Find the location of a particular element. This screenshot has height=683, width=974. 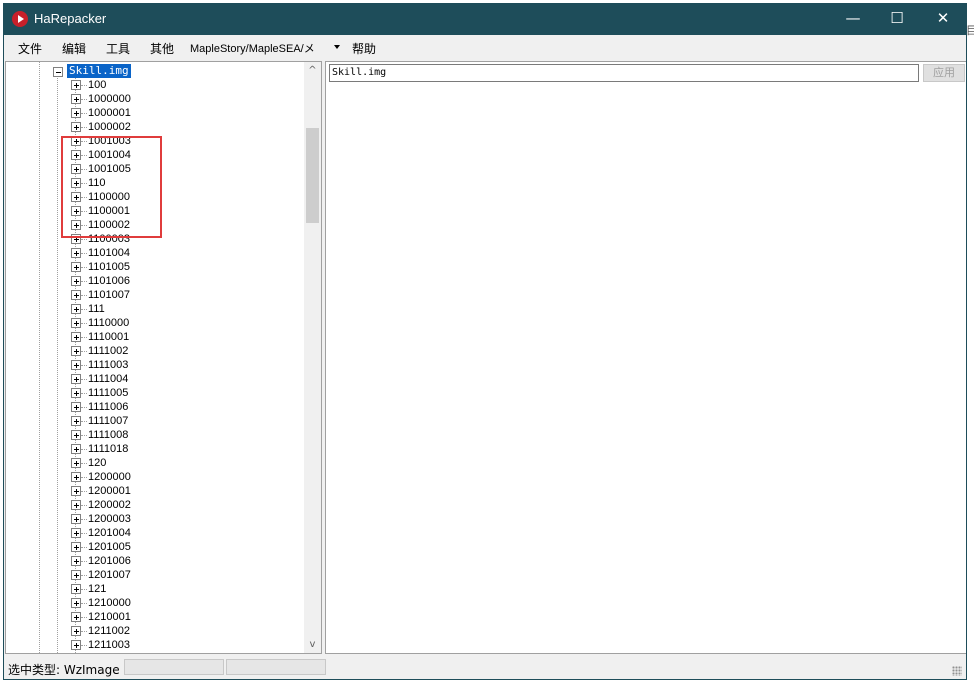

tree-node: 1210000 is located at coordinates (151, 603).